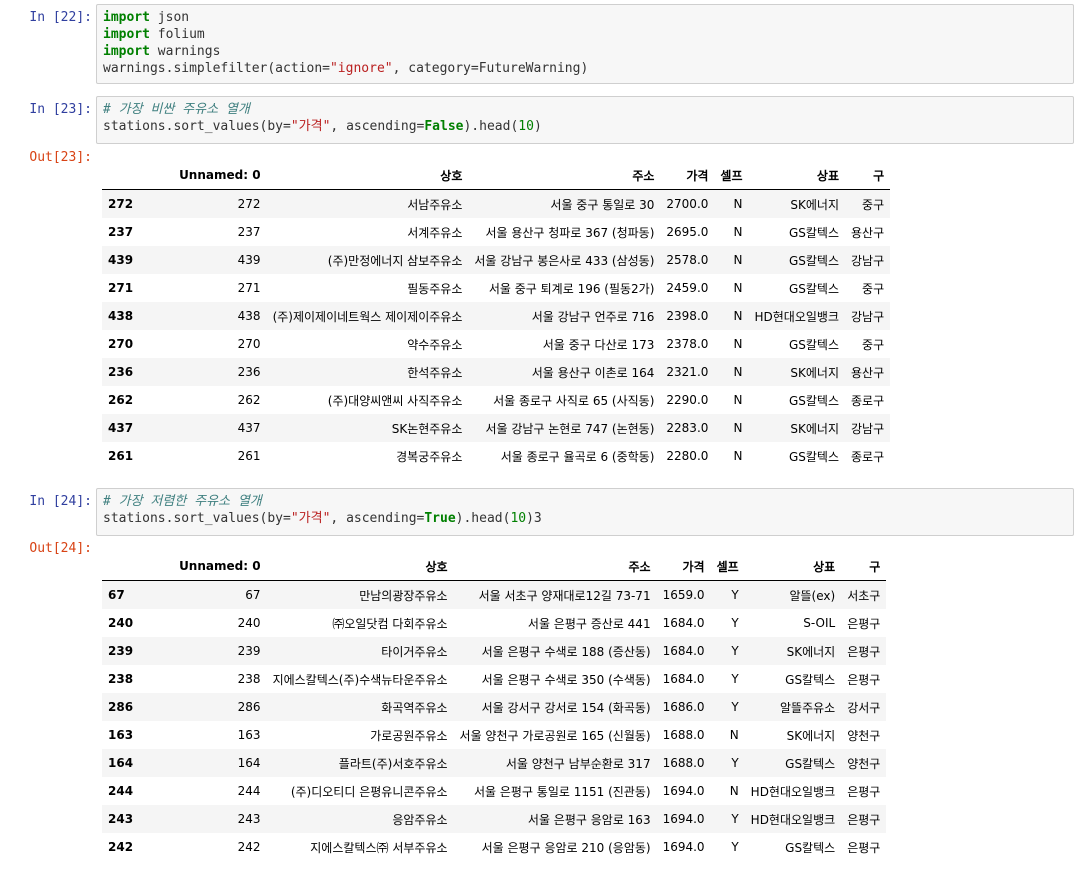 The image size is (1082, 870). I want to click on table-cell: 1694.0, so click(683, 847).